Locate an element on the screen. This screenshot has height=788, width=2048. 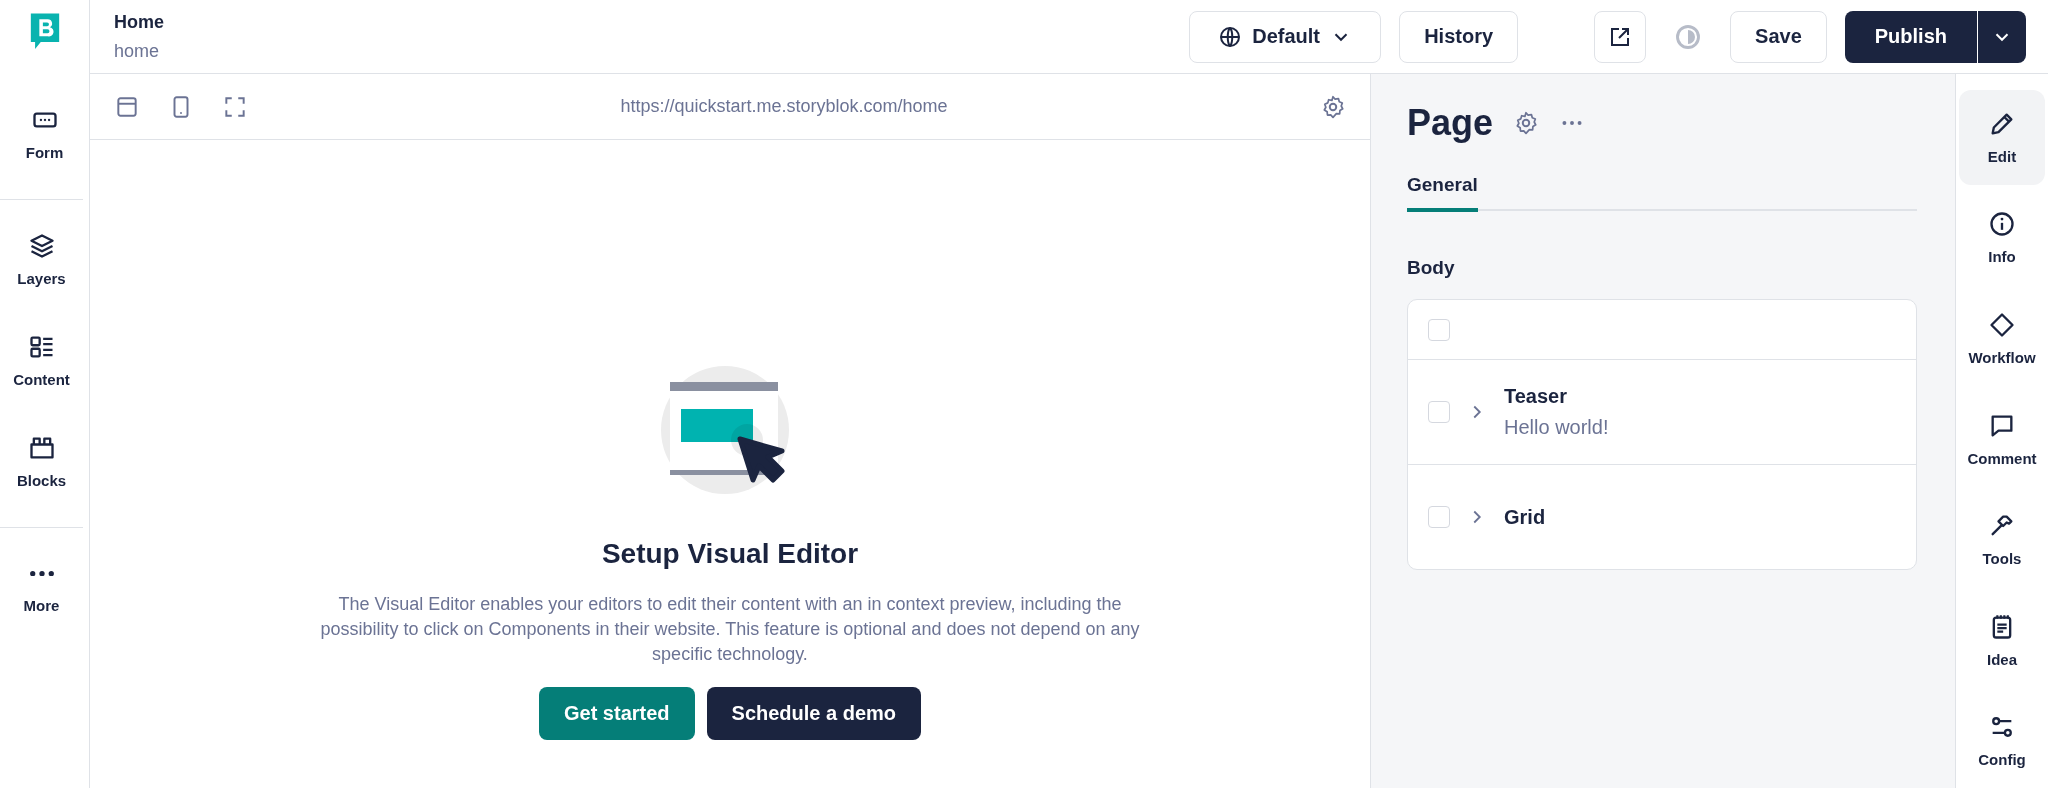
preview-url: https://quickstart.me.storyblok.com/home is located at coordinates (784, 106).